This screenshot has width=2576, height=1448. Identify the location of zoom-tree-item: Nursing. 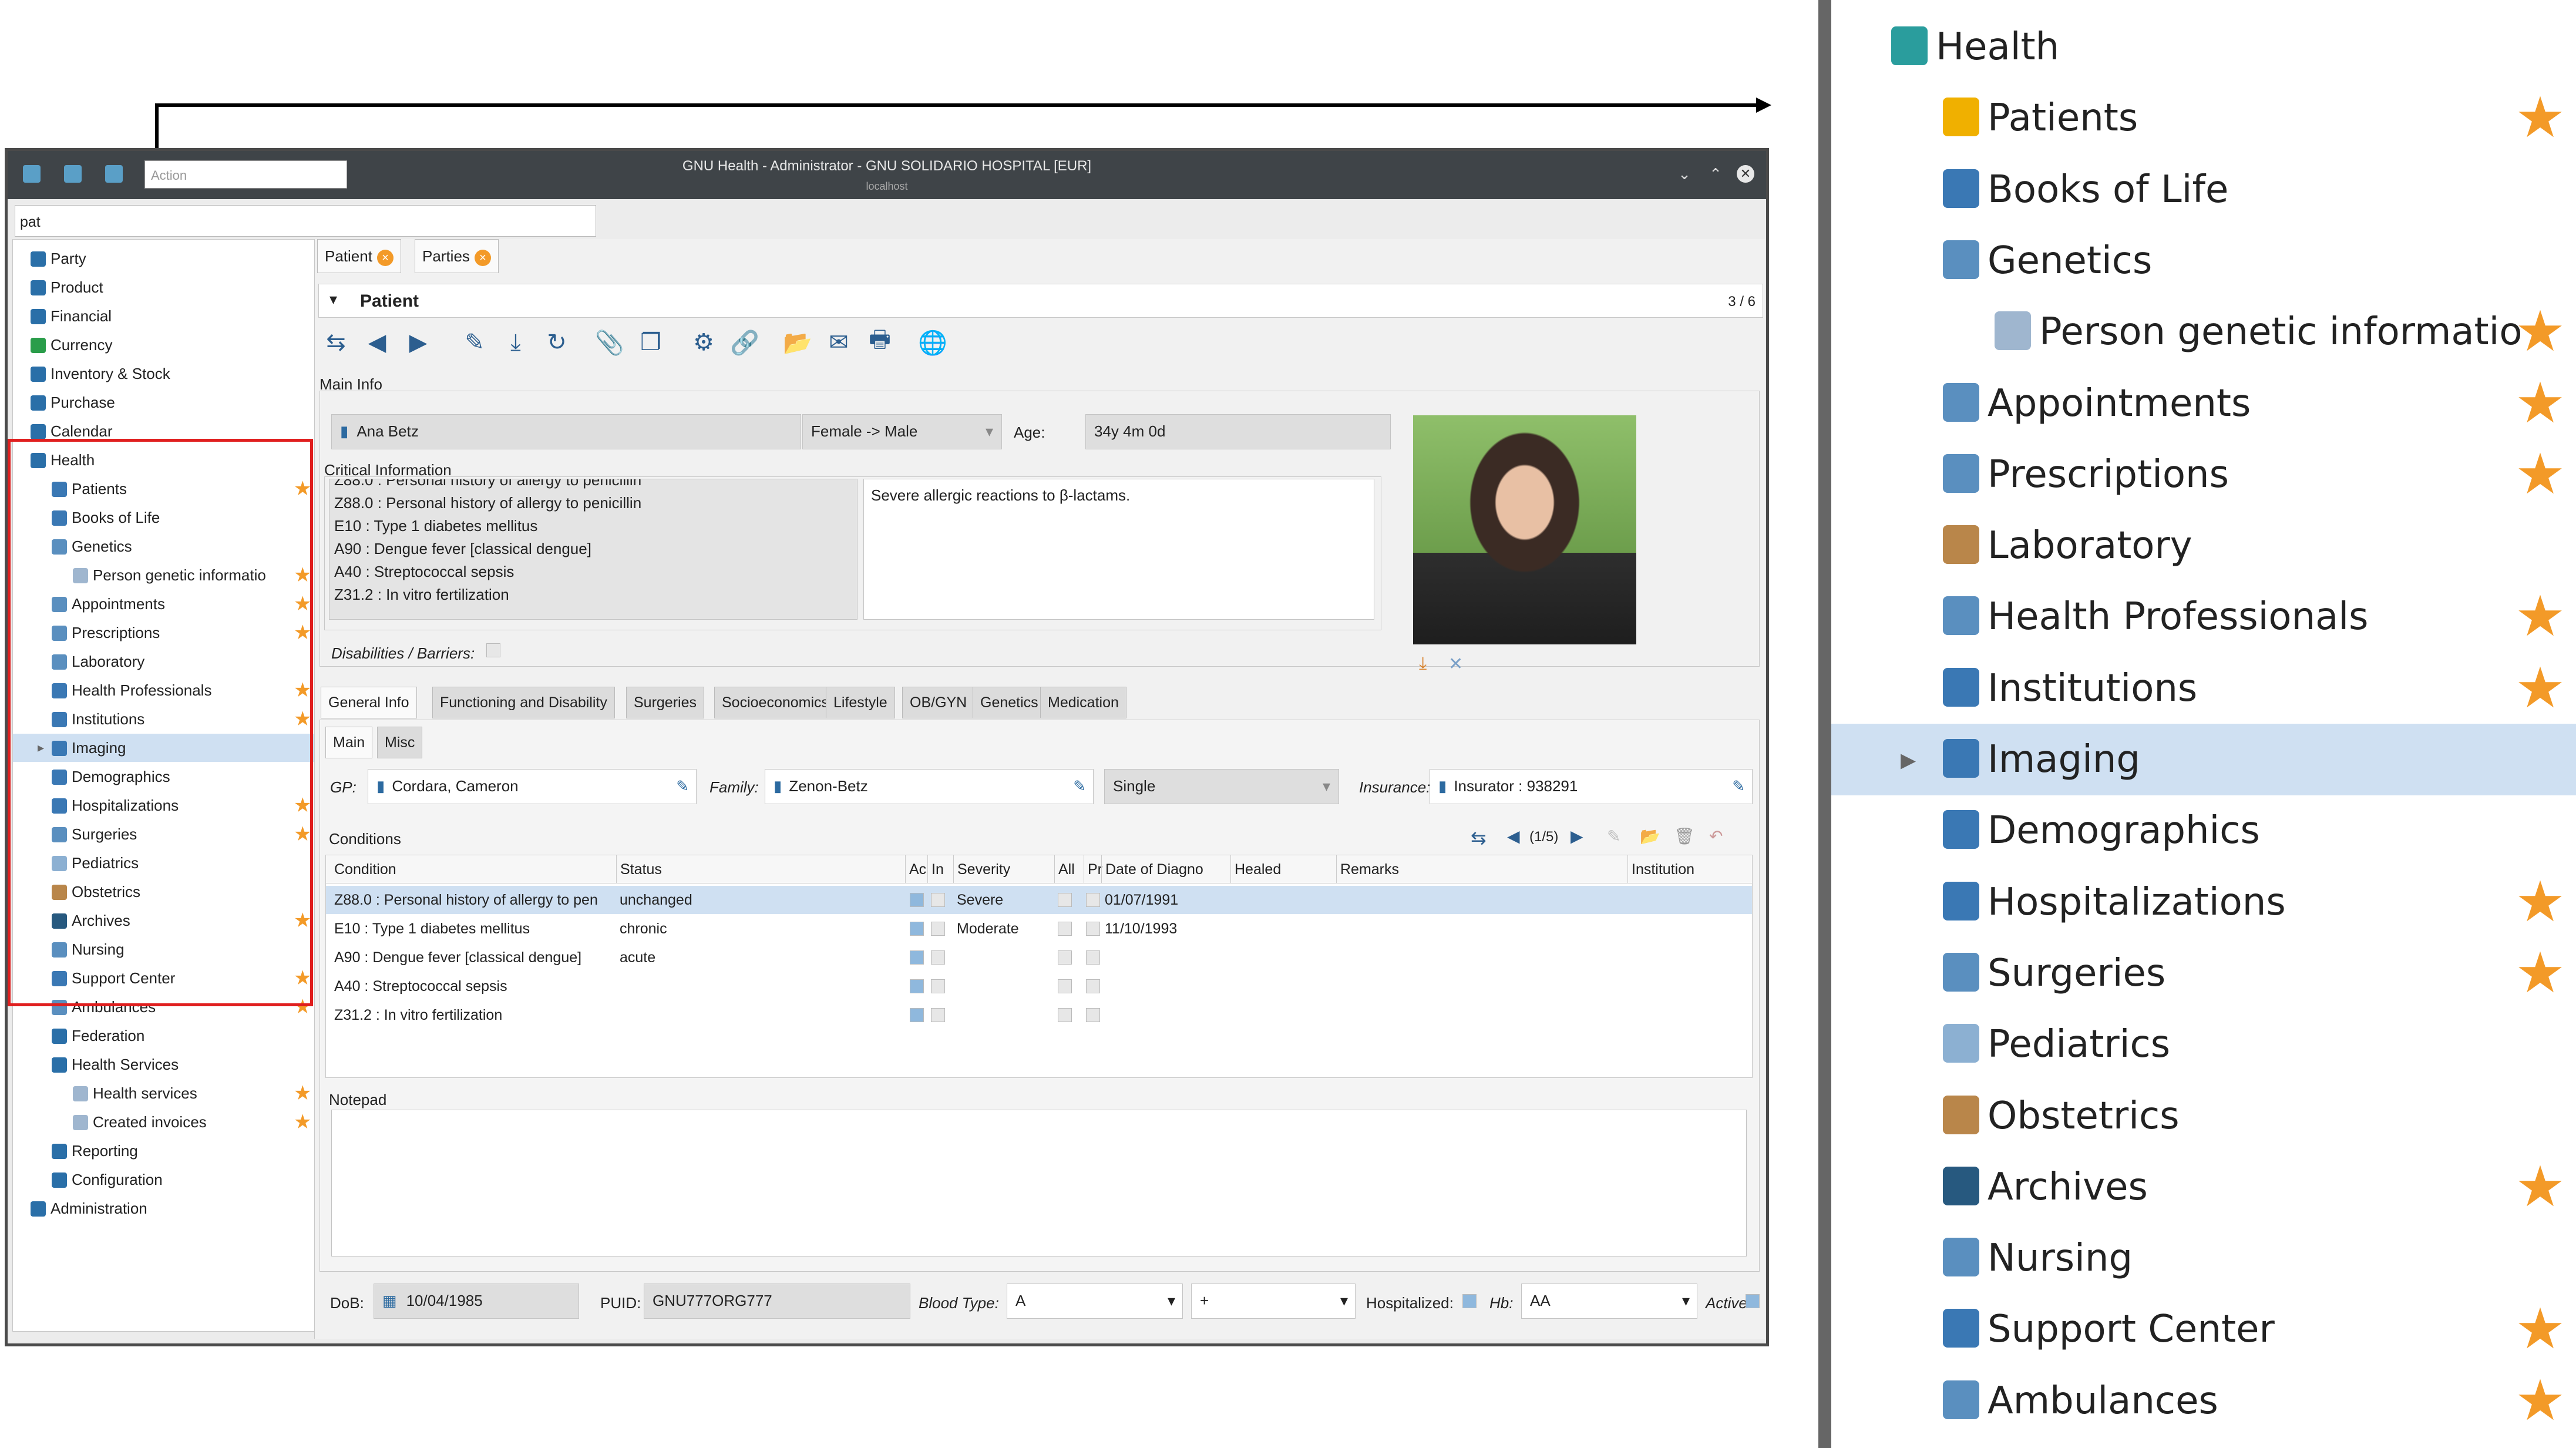
(2038, 1258).